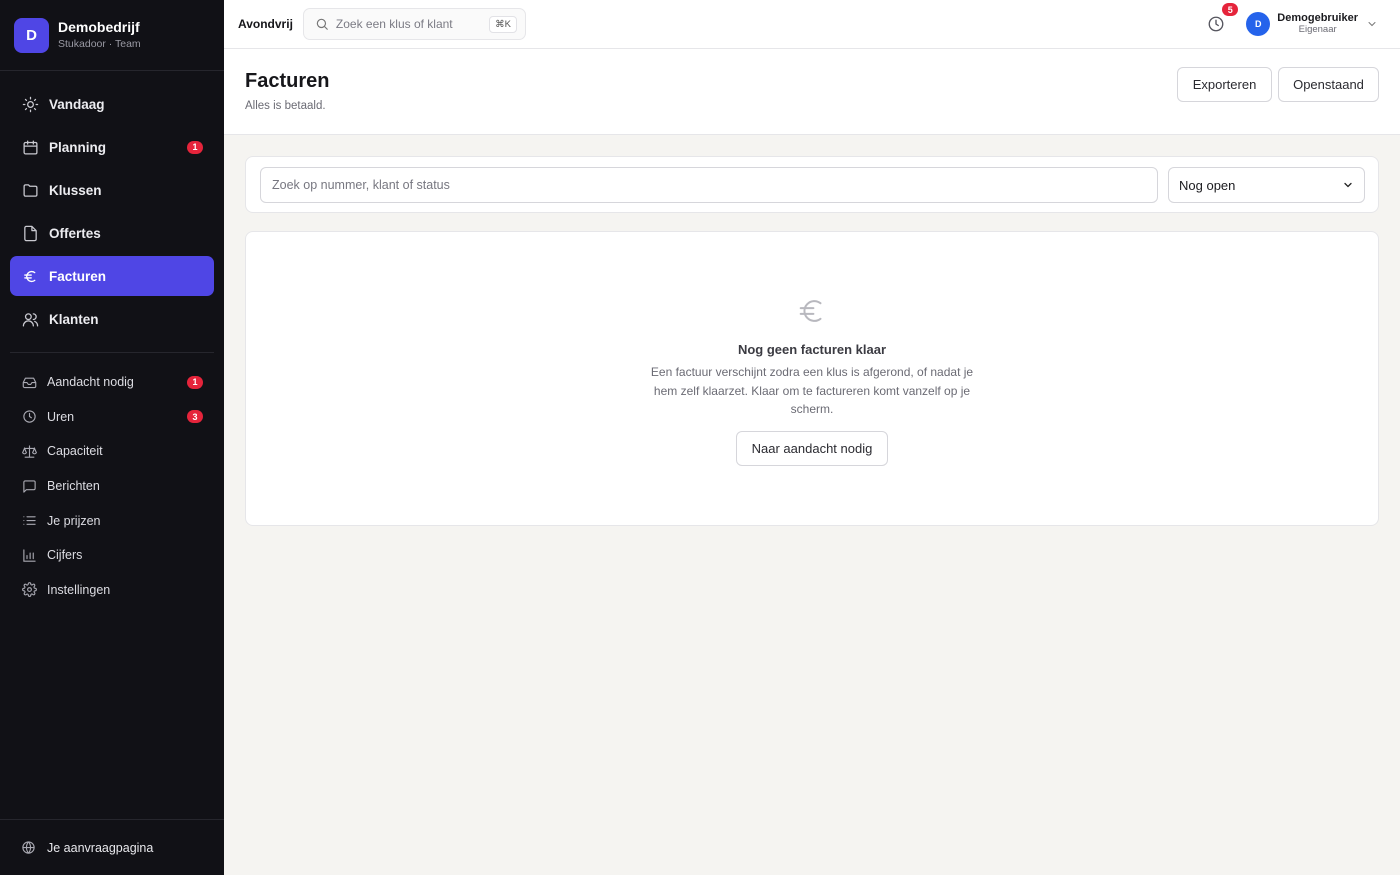  What do you see at coordinates (112, 451) in the screenshot?
I see `sidebar-item-capaciteit: Capaciteit` at bounding box center [112, 451].